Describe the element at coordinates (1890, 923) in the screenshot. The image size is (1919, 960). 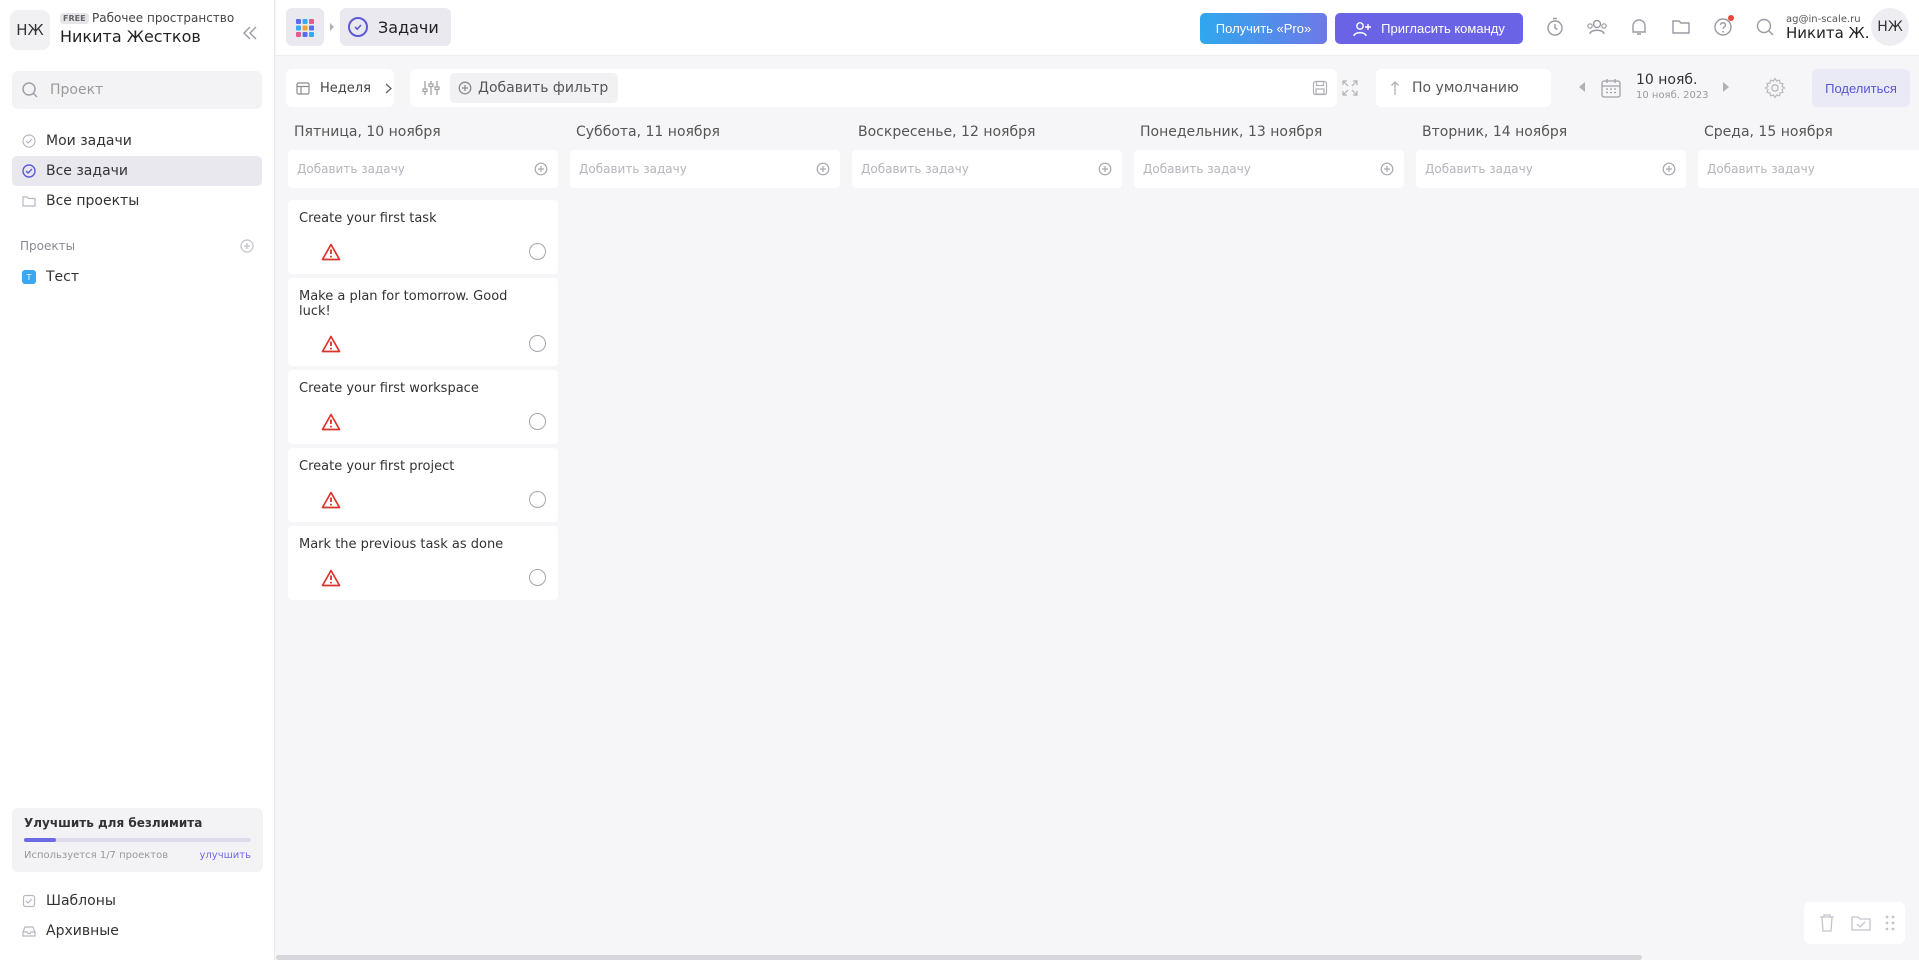
I see `drag-handle-icon` at that location.